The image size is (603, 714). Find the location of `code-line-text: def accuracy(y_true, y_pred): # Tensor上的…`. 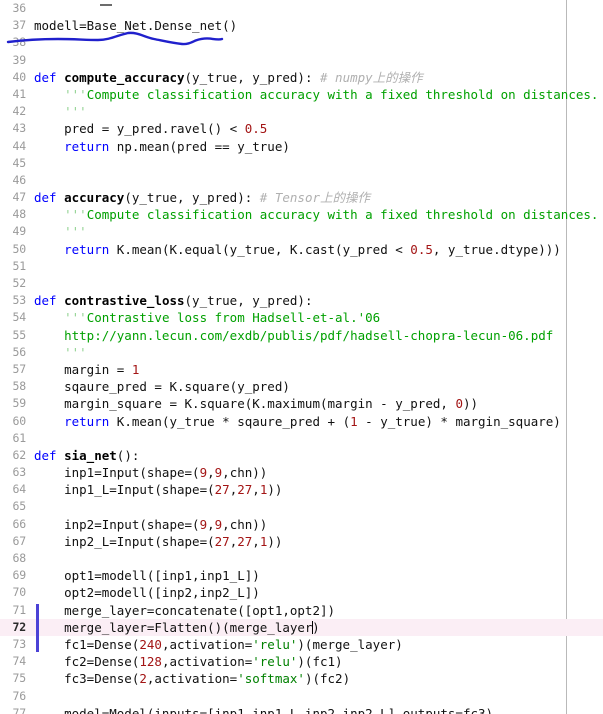

code-line-text: def accuracy(y_true, y_pred): # Tensor上的… is located at coordinates (202, 197).